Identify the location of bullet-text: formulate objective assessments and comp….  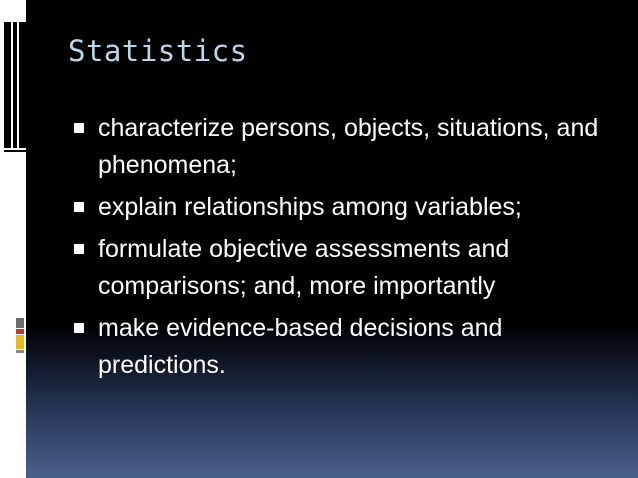
(304, 267).